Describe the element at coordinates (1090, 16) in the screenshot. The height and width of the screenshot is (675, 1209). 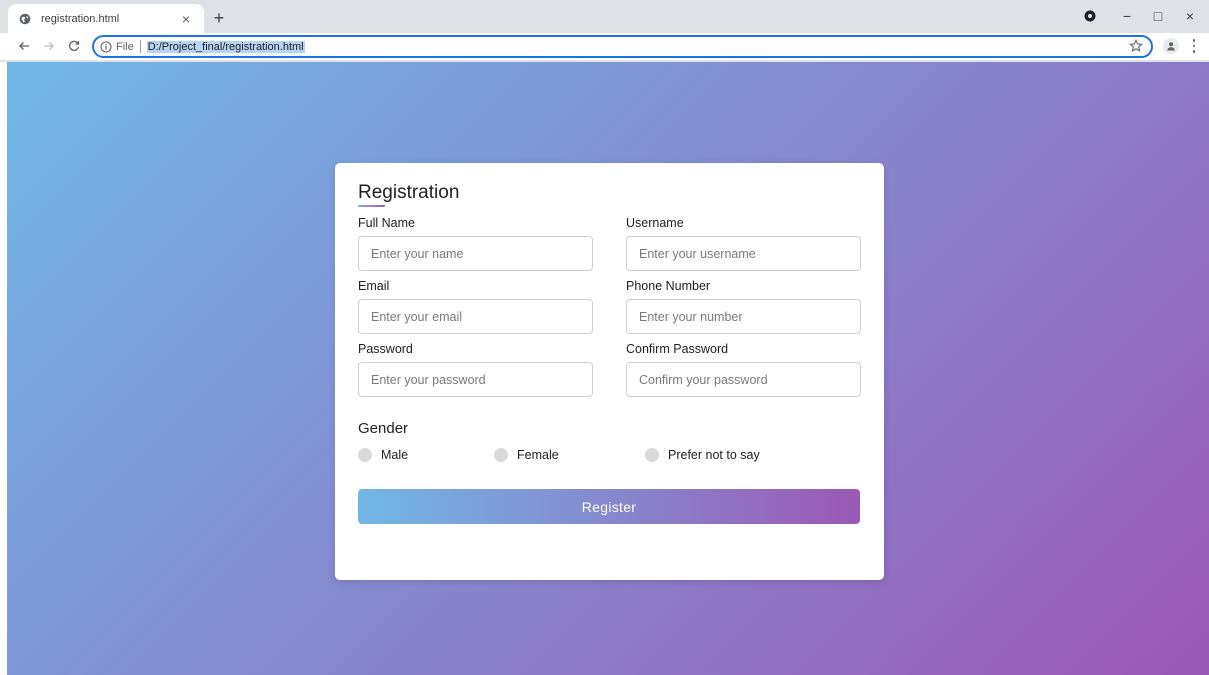
I see `extension-icon` at that location.